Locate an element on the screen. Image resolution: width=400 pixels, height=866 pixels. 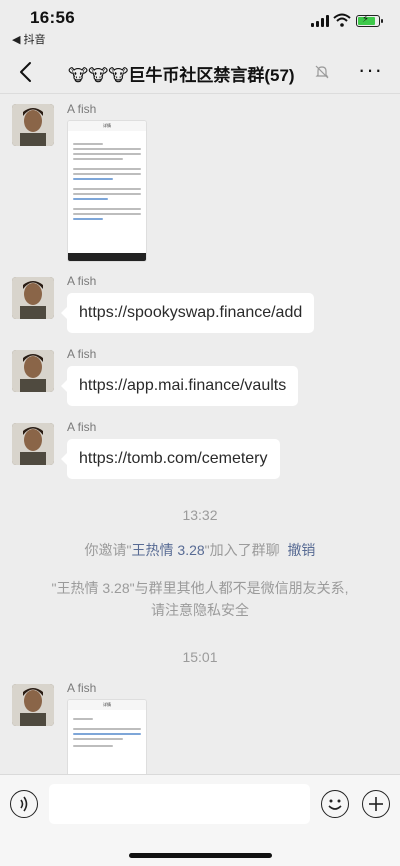
system-notice-invite: 你邀请"王热情 3.28"加入了群聊 撤销 is located at coordinates (200, 550).